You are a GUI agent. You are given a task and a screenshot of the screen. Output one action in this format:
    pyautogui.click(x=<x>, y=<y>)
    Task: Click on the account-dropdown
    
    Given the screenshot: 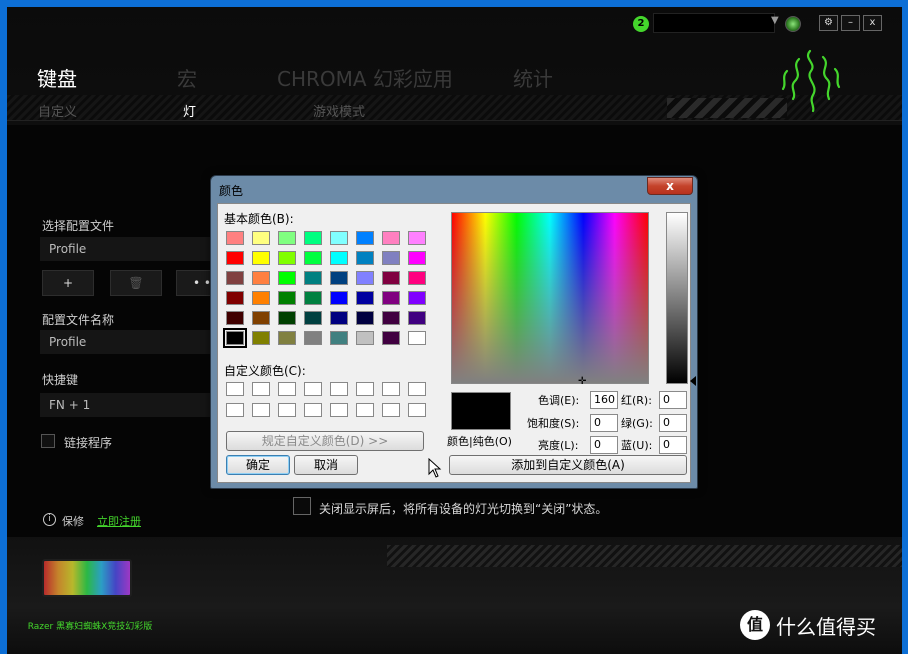 What is the action you would take?
    pyautogui.click(x=714, y=23)
    